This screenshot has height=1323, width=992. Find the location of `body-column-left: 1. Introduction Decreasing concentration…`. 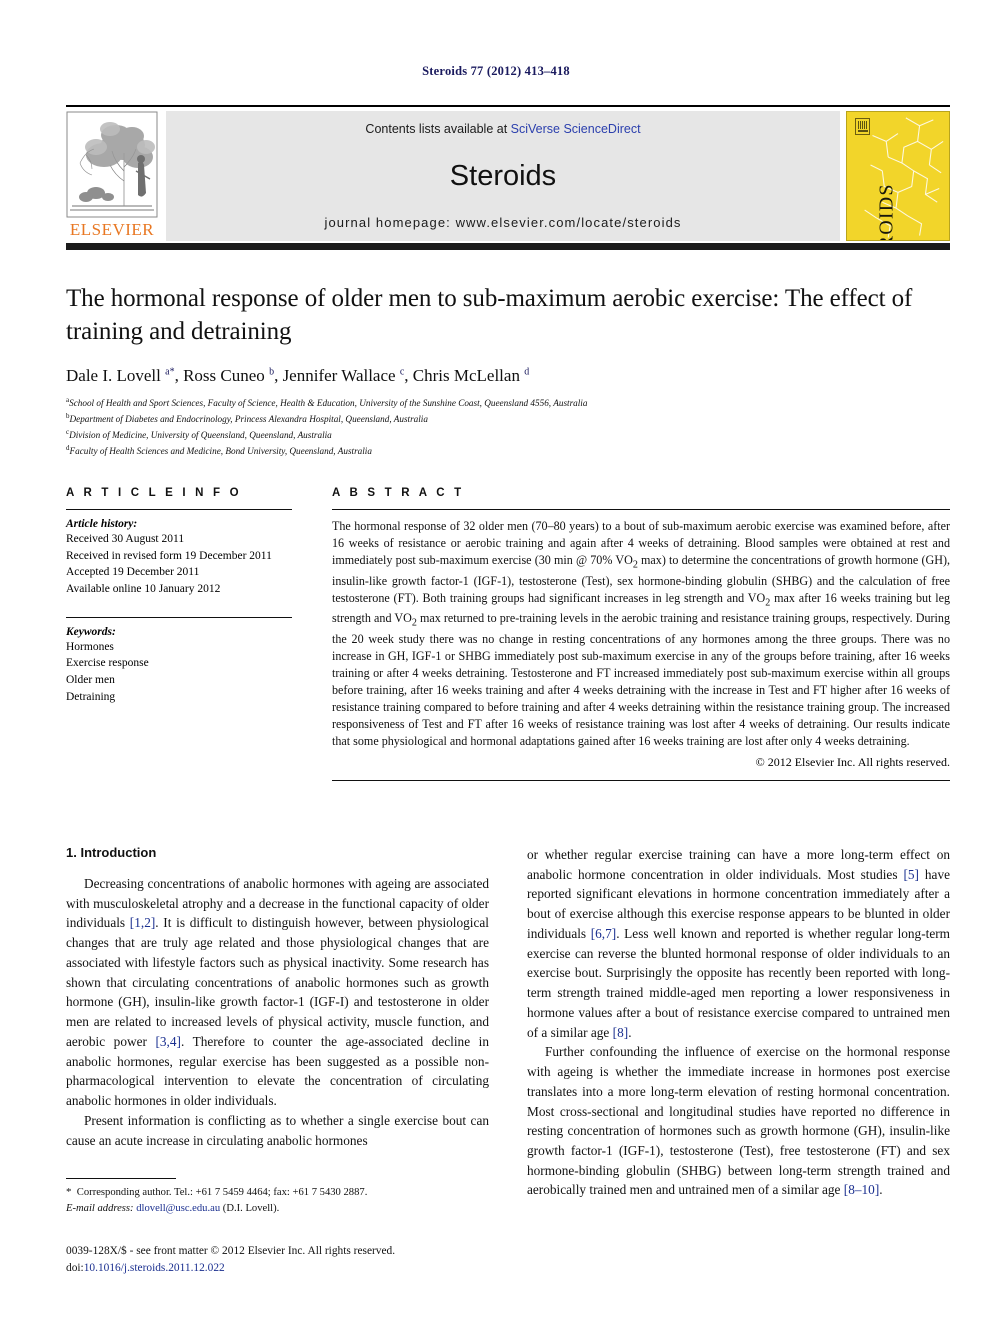

body-column-left: 1. Introduction Decreasing concentration… is located at coordinates (277, 1020).